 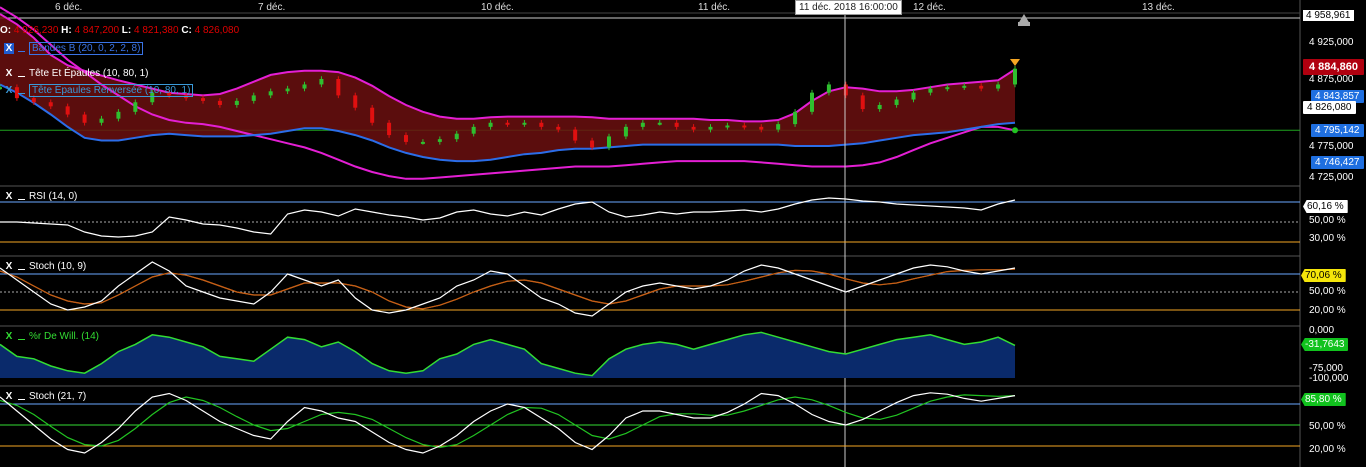 What do you see at coordinates (507, 355) in the screenshot?
I see `williams-fill` at bounding box center [507, 355].